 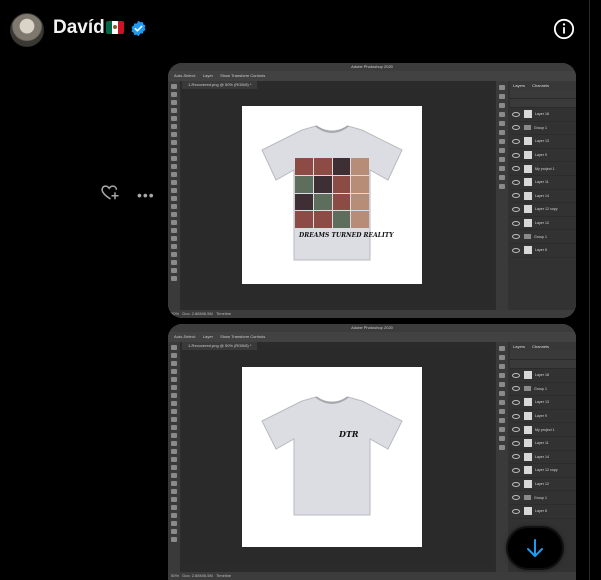 What do you see at coordinates (110, 192) in the screenshot?
I see `heart-plus-icon` at bounding box center [110, 192].